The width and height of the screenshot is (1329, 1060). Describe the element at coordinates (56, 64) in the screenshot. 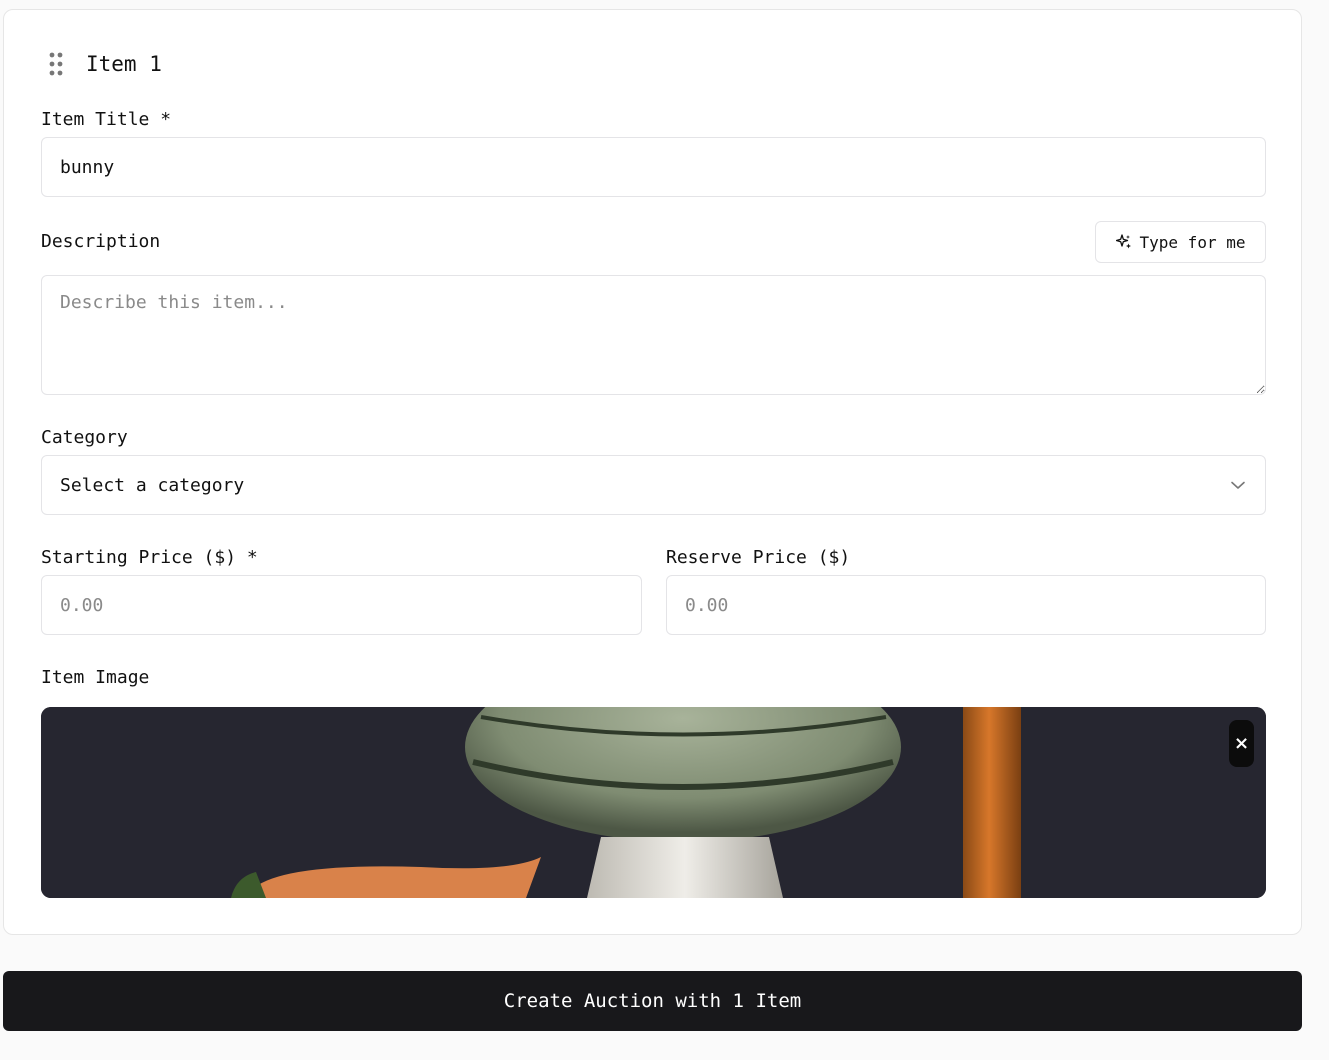

I see `grip-vertical-icon` at that location.